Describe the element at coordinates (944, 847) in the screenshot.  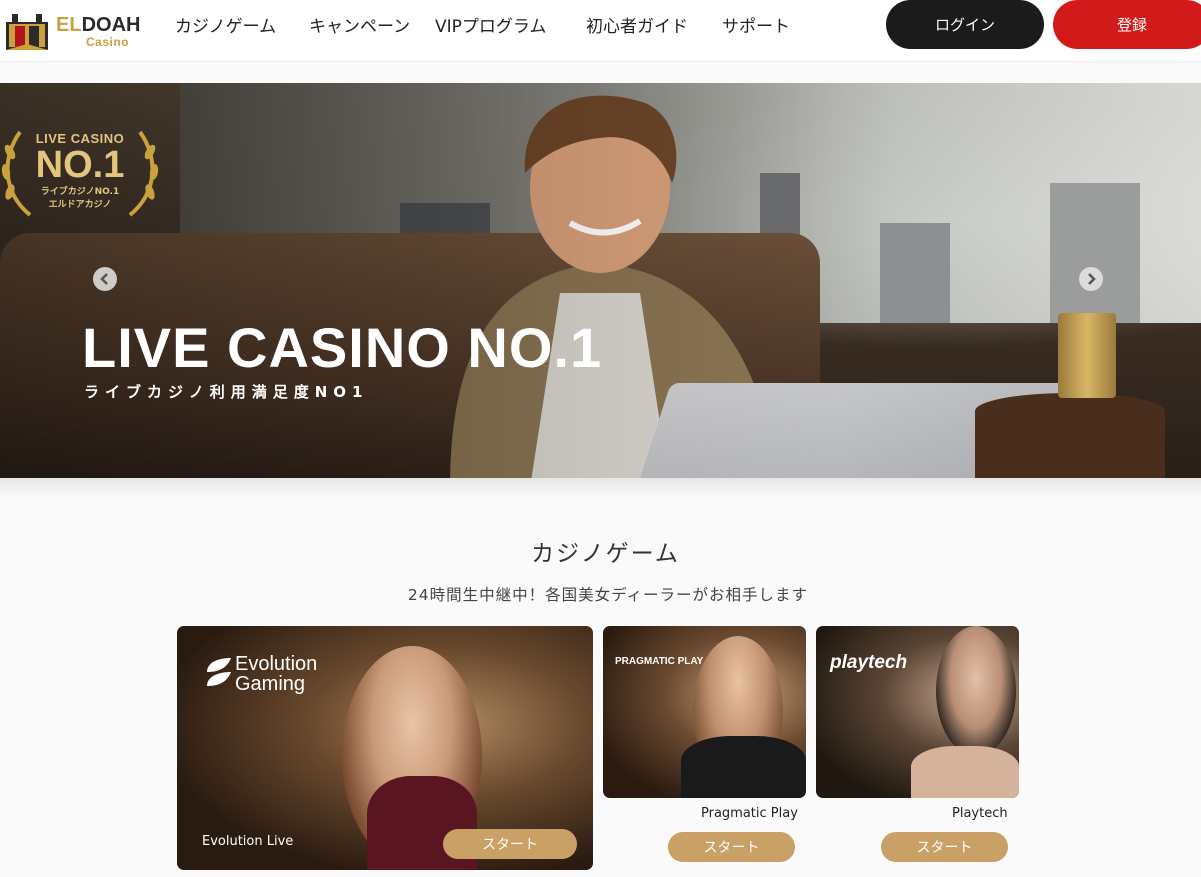
I see `start-button-playtech: スタート` at that location.